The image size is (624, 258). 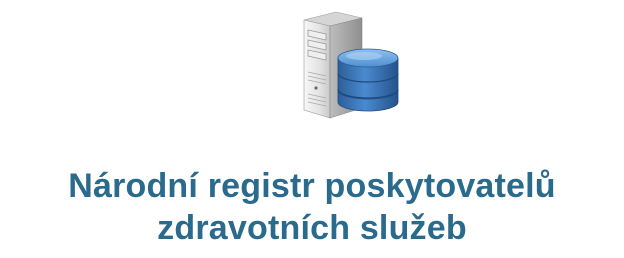 I want to click on registry-title-line1: Národní registr poskytovatelů, so click(x=312, y=186).